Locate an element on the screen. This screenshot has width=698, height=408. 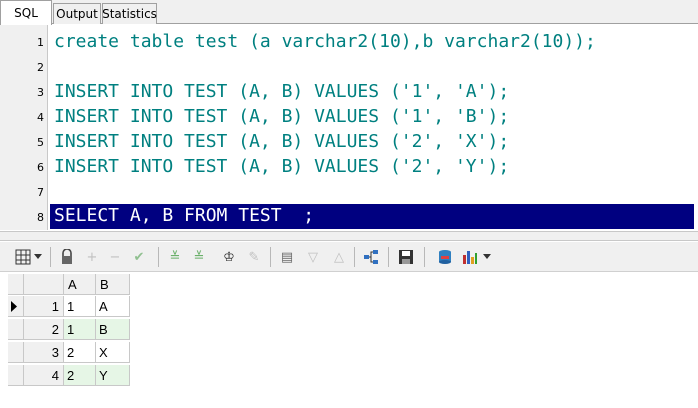
find-icon: ♔ is located at coordinates (229, 257).